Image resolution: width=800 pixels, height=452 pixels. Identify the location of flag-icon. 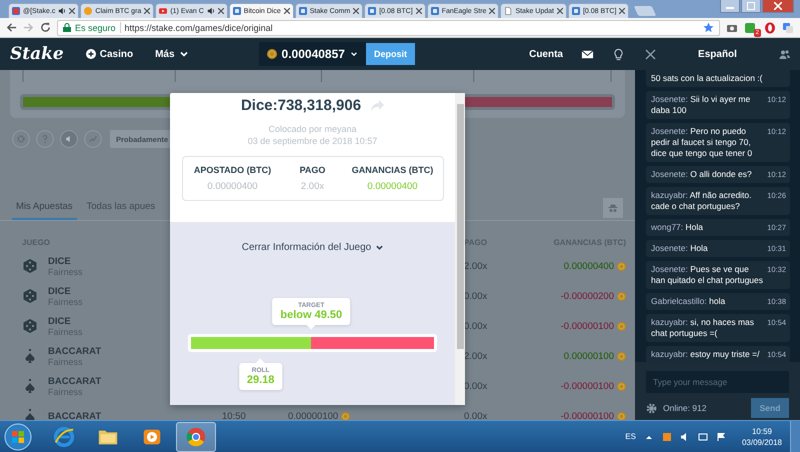
(721, 437).